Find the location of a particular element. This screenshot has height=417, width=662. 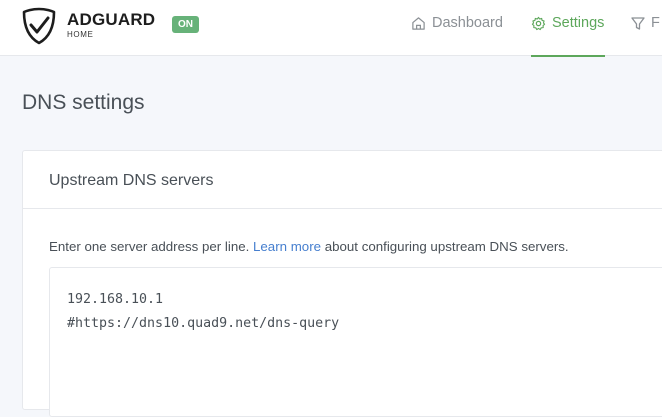

server-line: #https://dns10.quad9.net/dns-query is located at coordinates (203, 323).